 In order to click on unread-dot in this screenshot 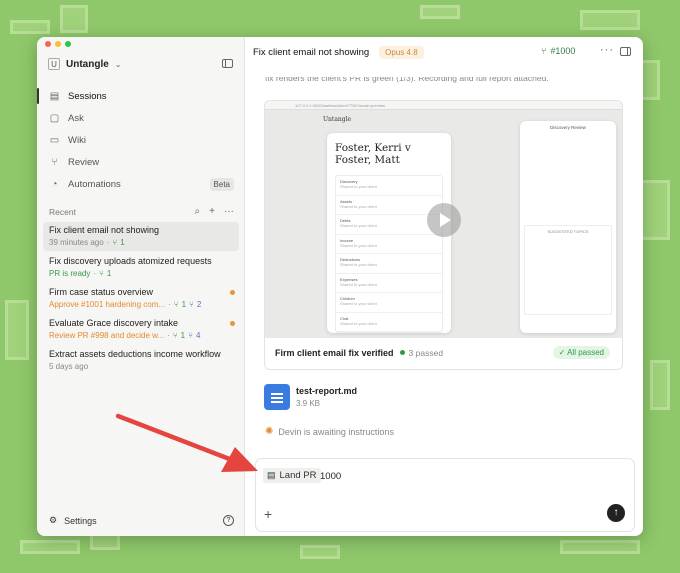, I will do `click(232, 292)`.